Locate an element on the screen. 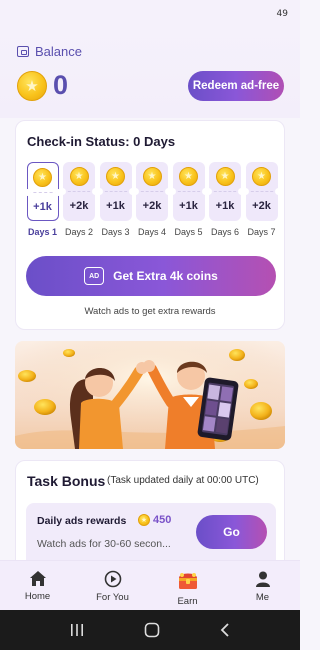  signal-indicator: 49 is located at coordinates (282, 14).